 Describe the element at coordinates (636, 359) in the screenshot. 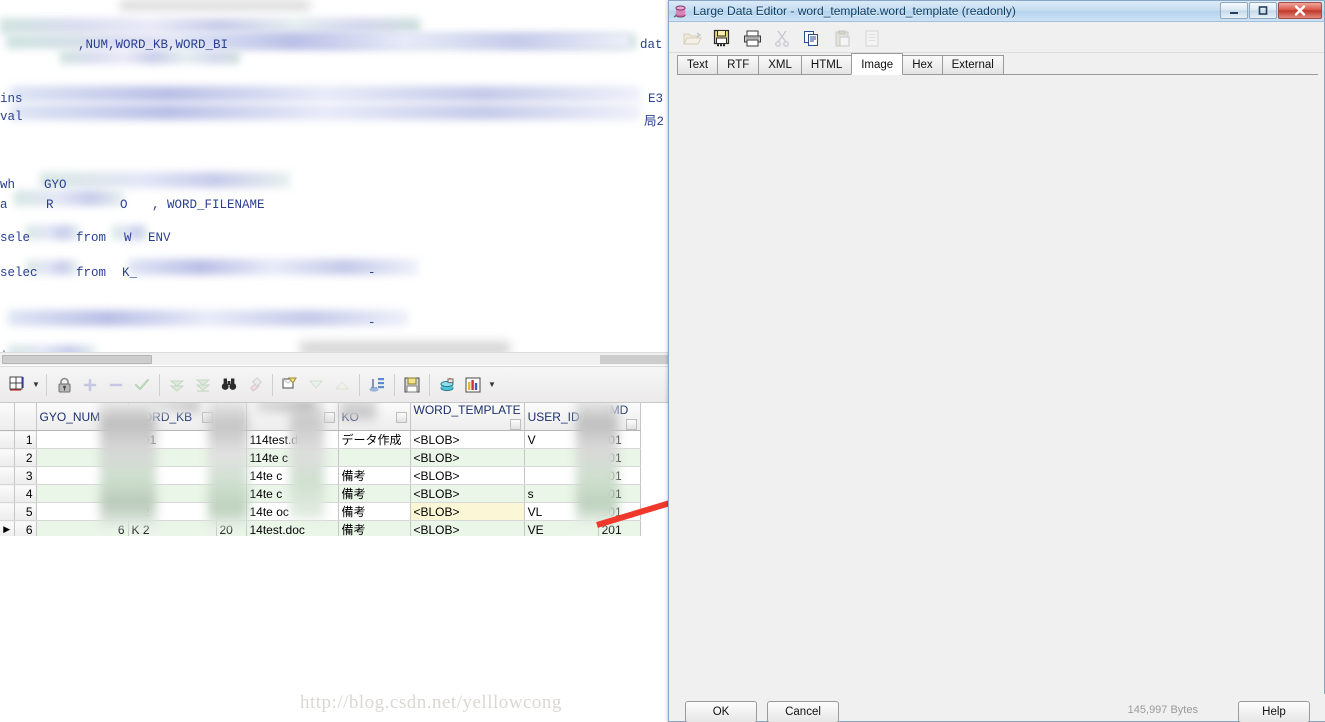

I see `scrollbar-thumb-secondary` at that location.